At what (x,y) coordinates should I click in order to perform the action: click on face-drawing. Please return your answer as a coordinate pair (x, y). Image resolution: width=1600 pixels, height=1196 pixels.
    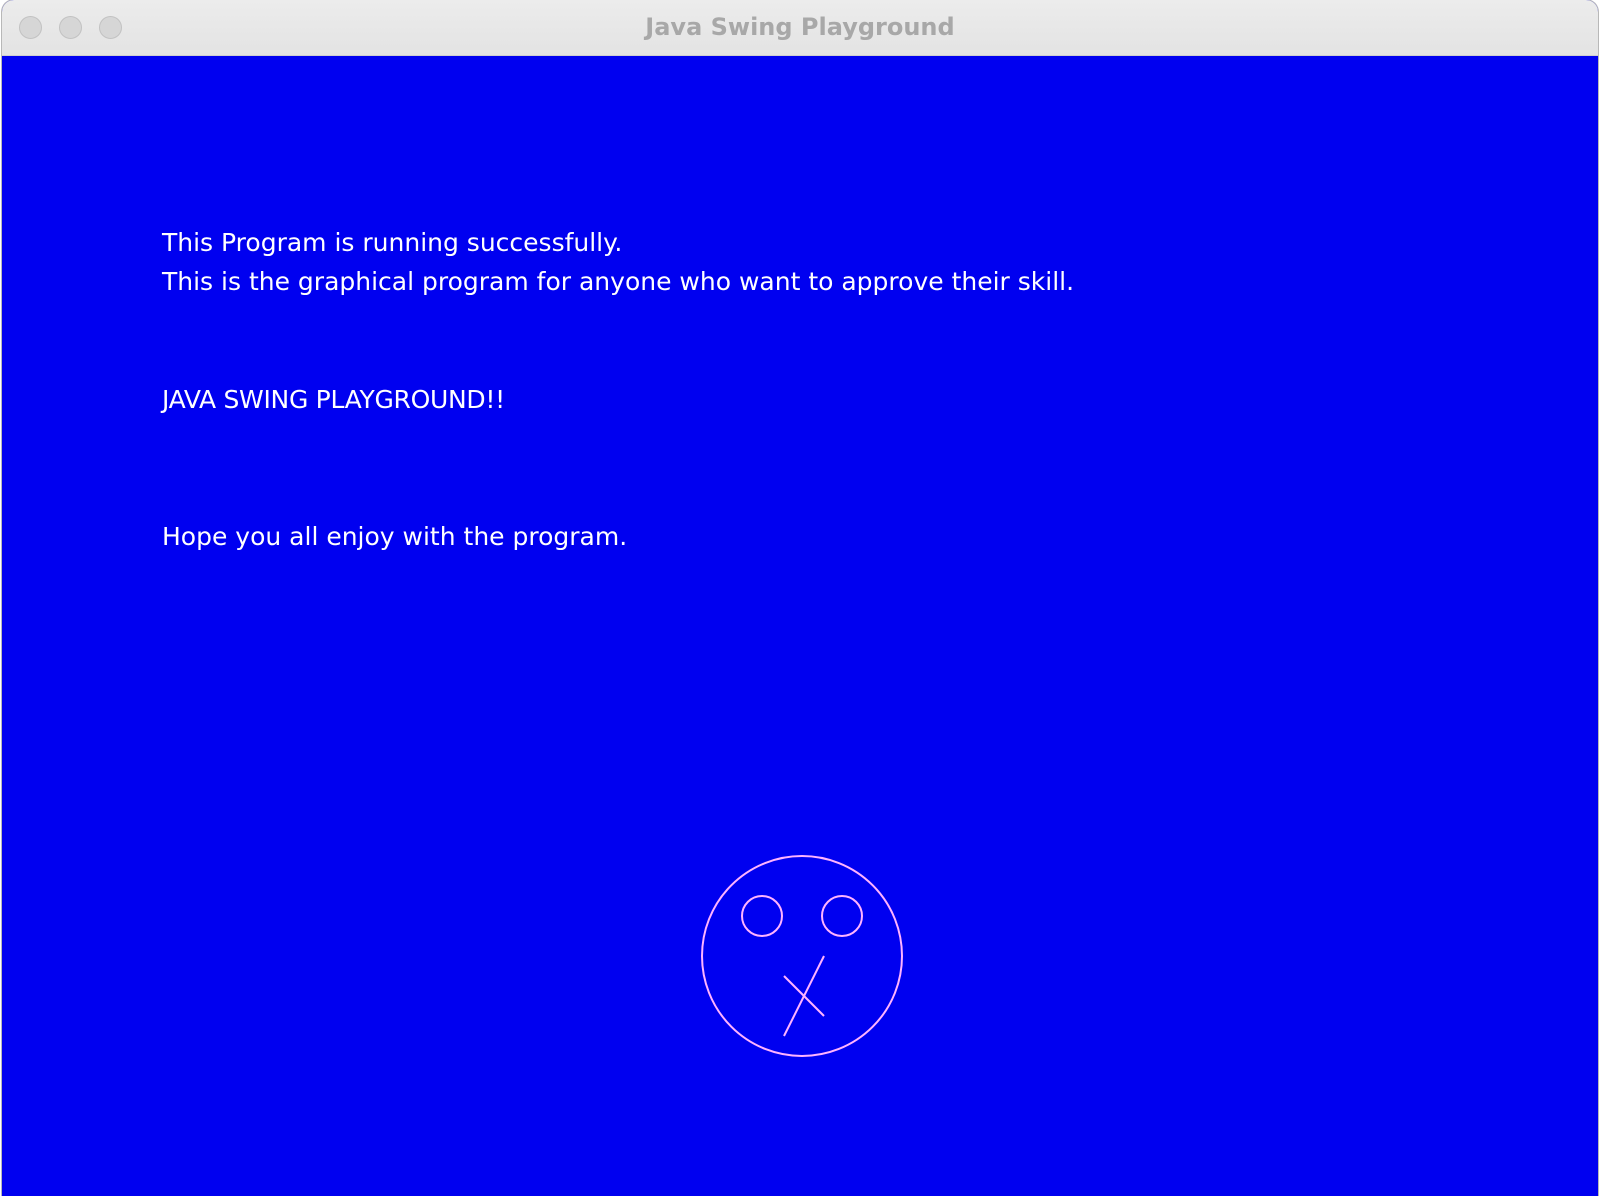
    Looking at the image, I should click on (802, 956).